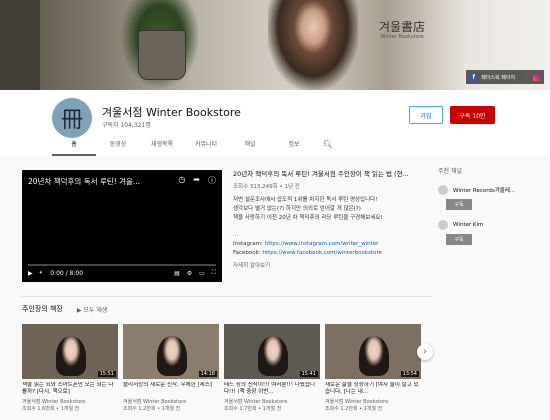 The width and height of the screenshot is (550, 420). I want to click on channel-avatar: 冊, so click(72, 118).